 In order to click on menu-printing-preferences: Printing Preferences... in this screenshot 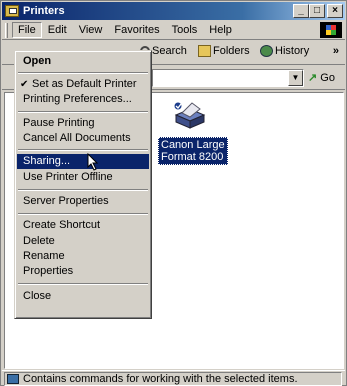, I will do `click(83, 99)`.